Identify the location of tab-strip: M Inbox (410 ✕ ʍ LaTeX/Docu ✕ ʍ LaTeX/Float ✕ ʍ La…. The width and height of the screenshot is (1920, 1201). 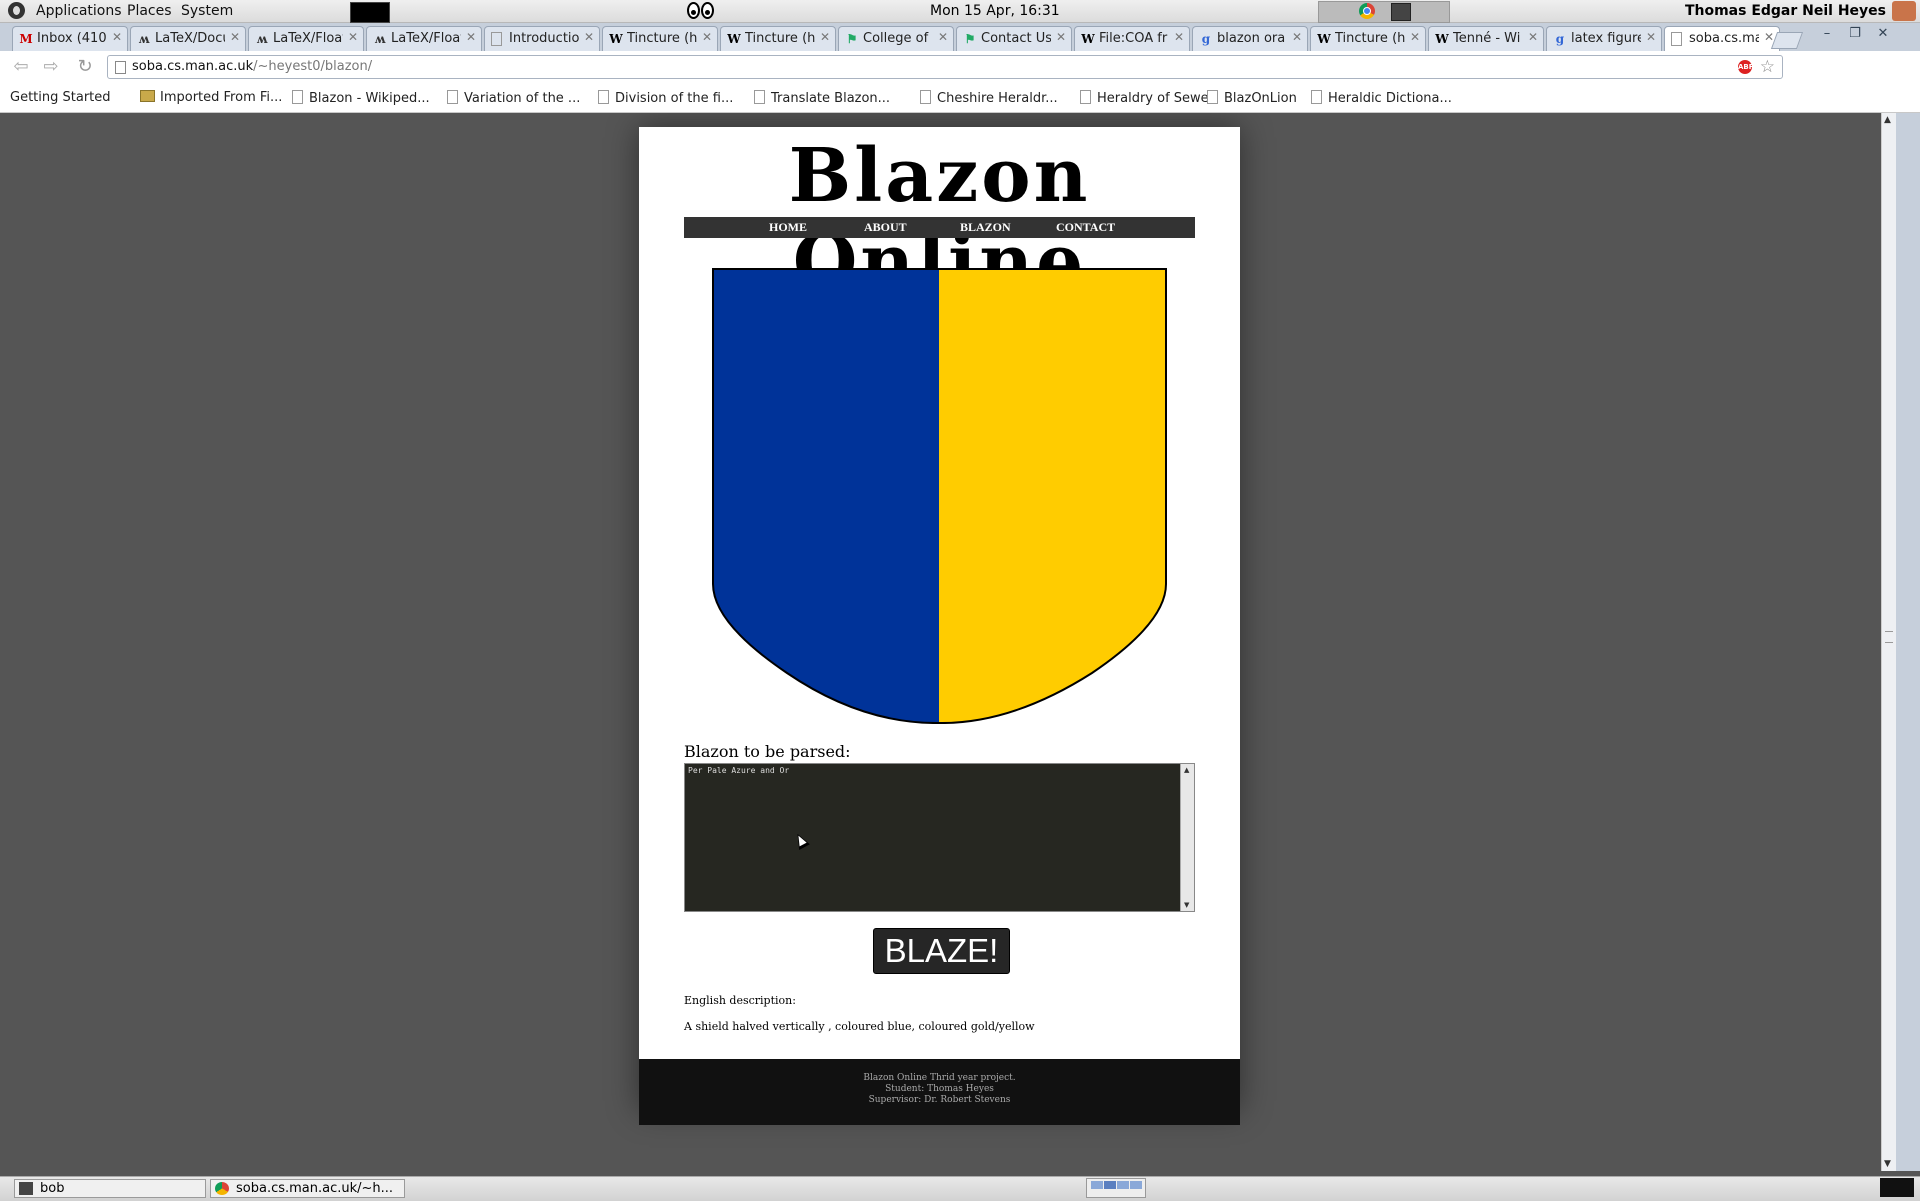
(960, 37).